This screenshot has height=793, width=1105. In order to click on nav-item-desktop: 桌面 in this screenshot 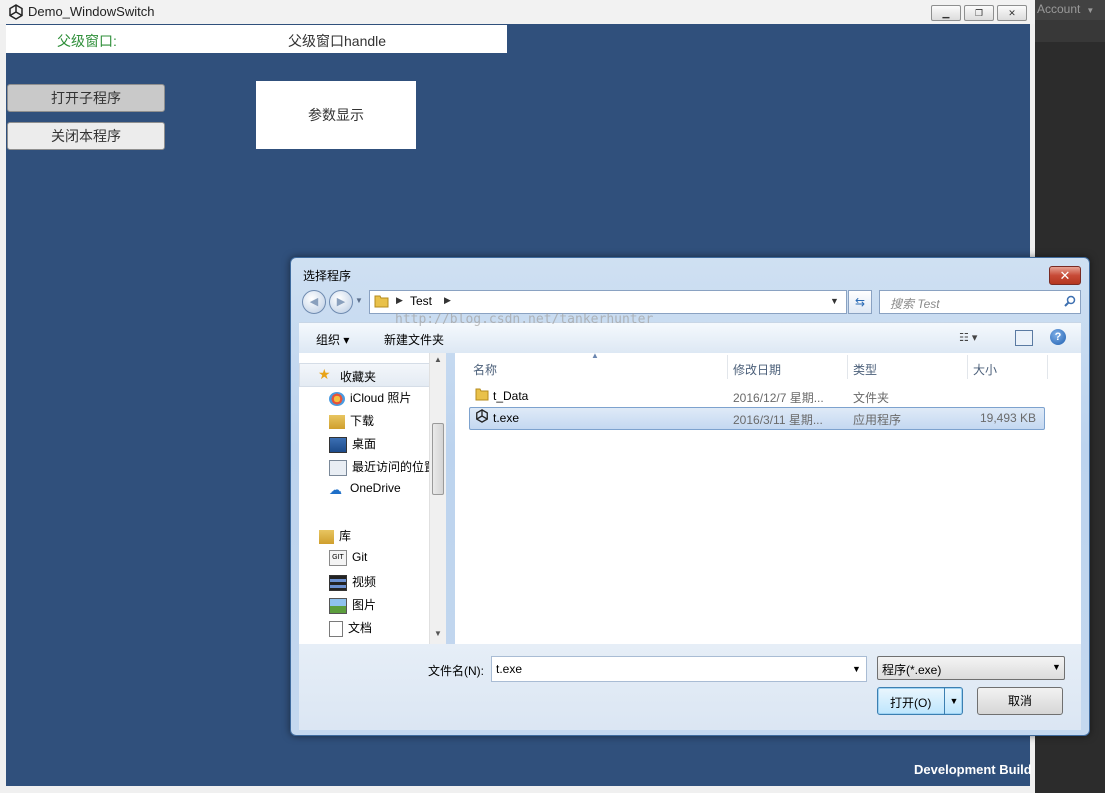, I will do `click(352, 445)`.